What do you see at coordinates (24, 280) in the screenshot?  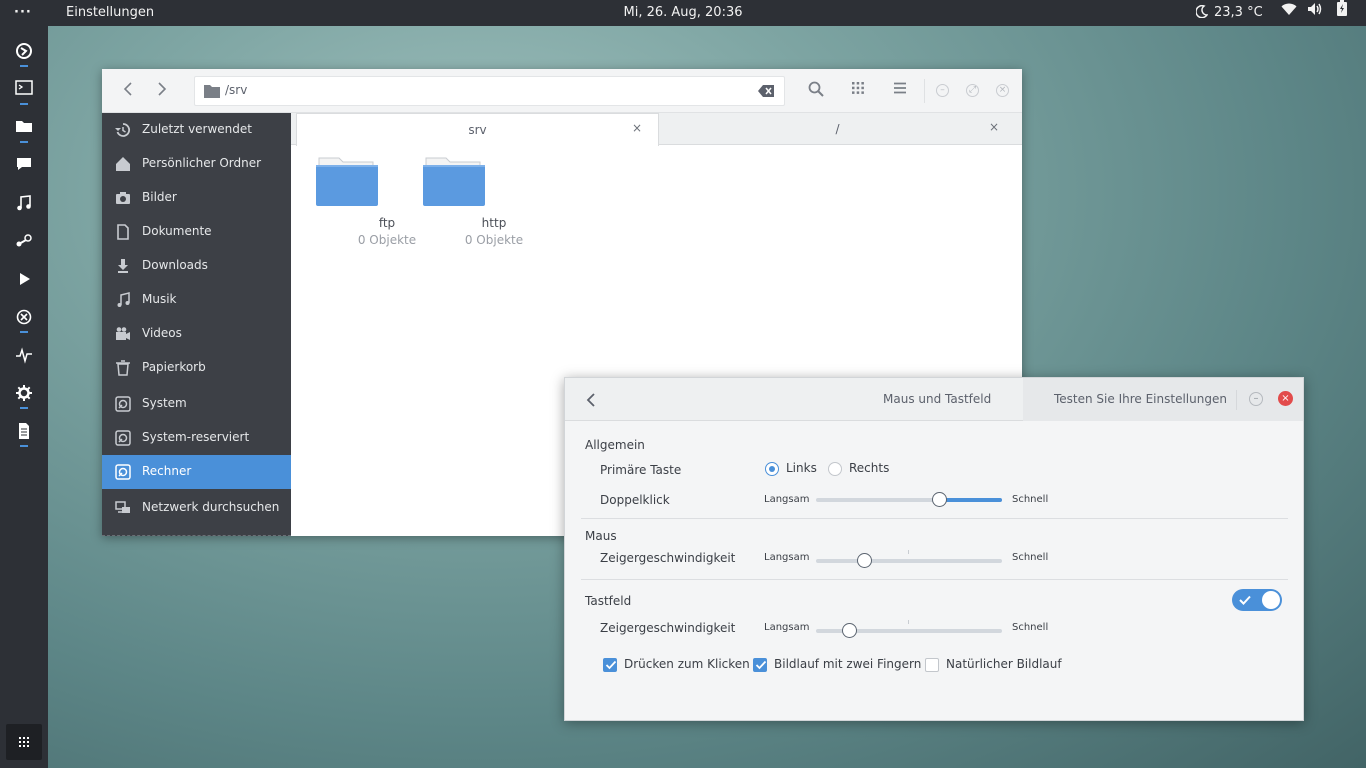 I see `video-player-icon` at bounding box center [24, 280].